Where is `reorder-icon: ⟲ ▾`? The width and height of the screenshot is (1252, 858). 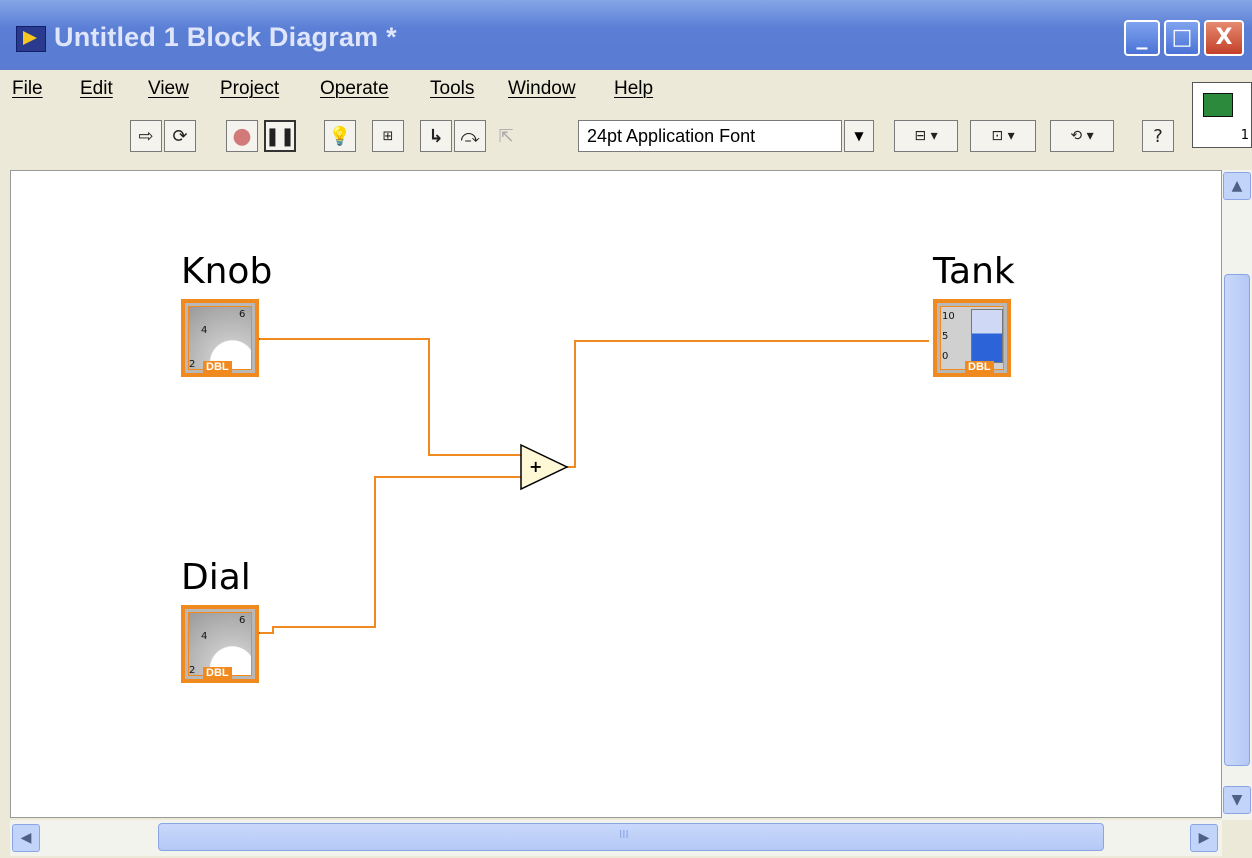 reorder-icon: ⟲ ▾ is located at coordinates (1082, 136).